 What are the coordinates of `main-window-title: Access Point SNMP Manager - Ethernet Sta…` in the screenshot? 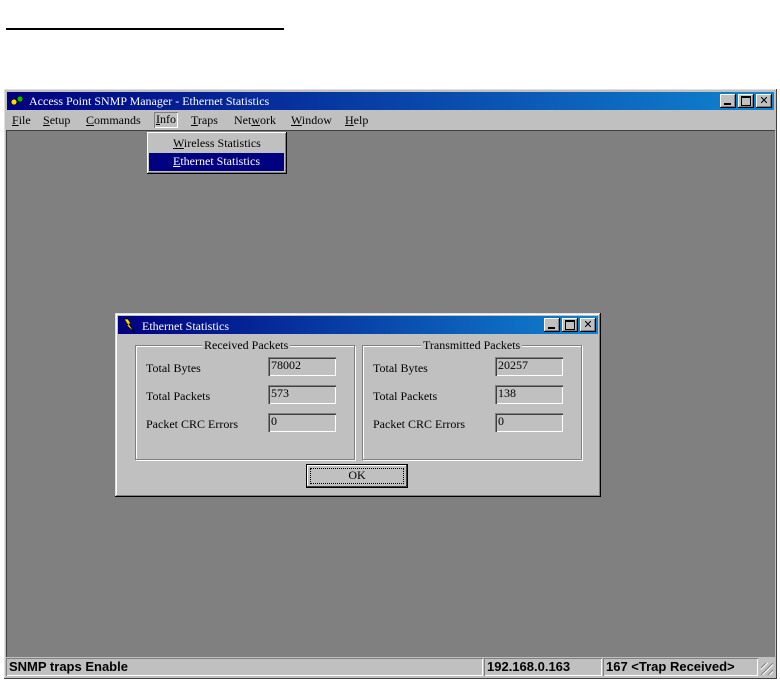 It's located at (149, 101).